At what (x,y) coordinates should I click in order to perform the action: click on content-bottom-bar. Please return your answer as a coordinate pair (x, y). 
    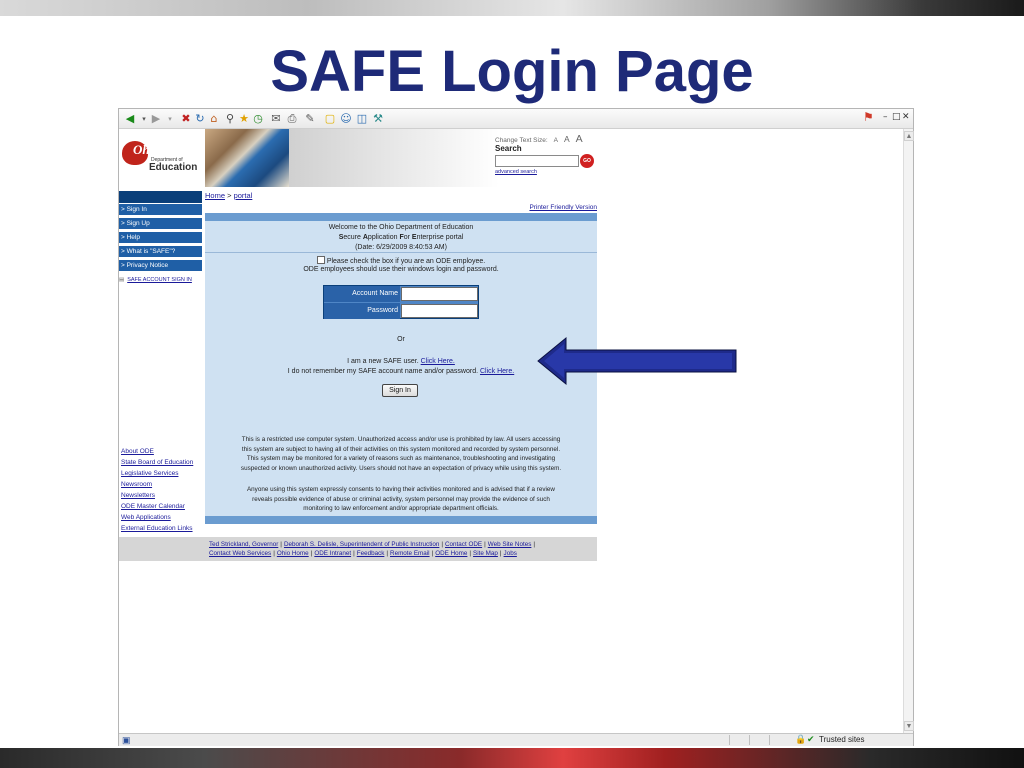
    Looking at the image, I should click on (401, 520).